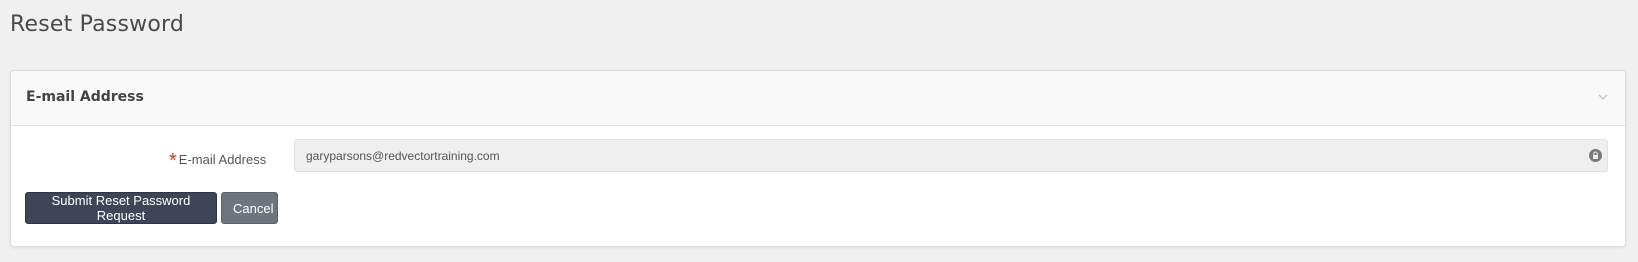 Image resolution: width=1638 pixels, height=262 pixels. What do you see at coordinates (85, 97) in the screenshot?
I see `panel-title: E-mail Address` at bounding box center [85, 97].